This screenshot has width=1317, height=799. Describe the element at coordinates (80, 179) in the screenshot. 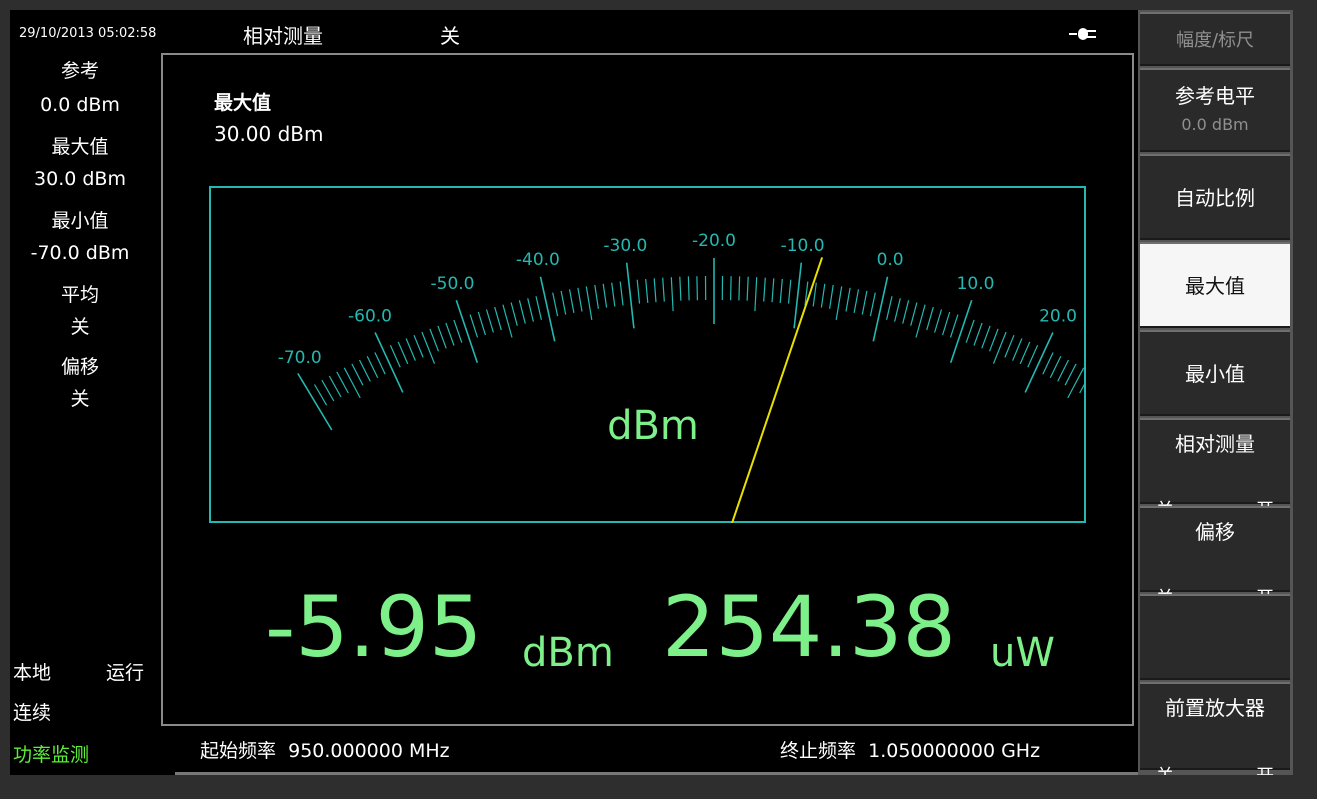

I see `max-value: 30.0 dBm` at that location.